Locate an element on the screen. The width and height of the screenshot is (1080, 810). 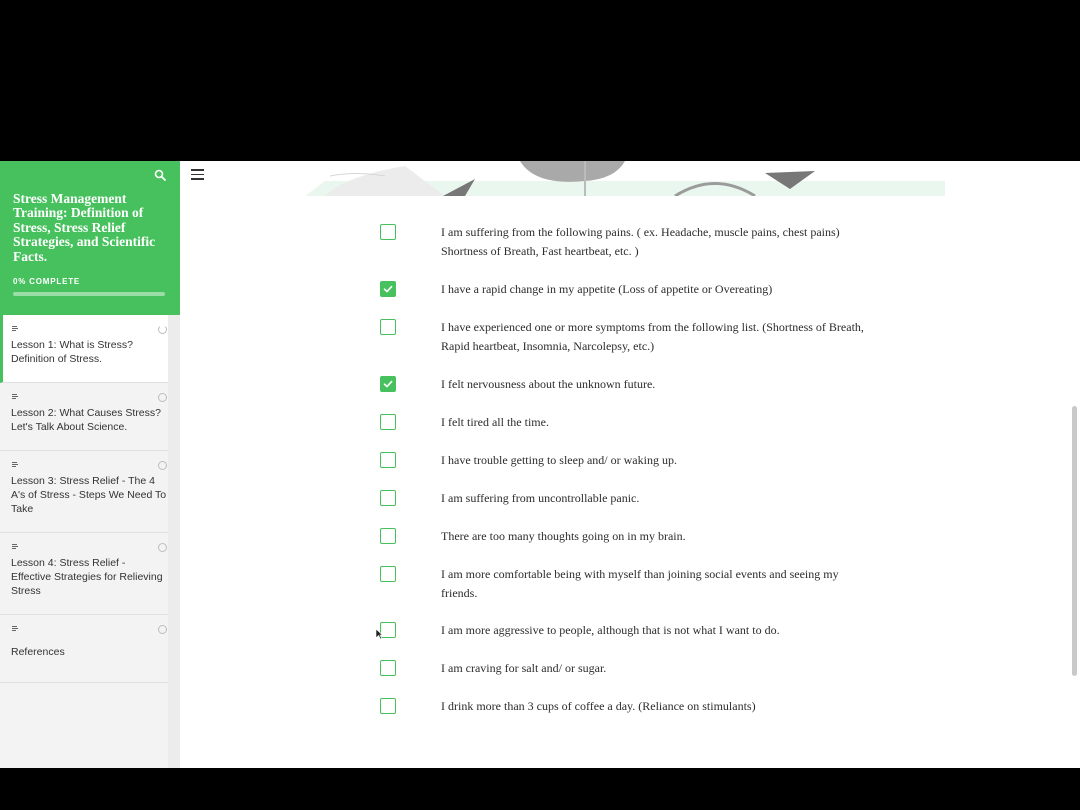
header-illustration is located at coordinates (615, 178).